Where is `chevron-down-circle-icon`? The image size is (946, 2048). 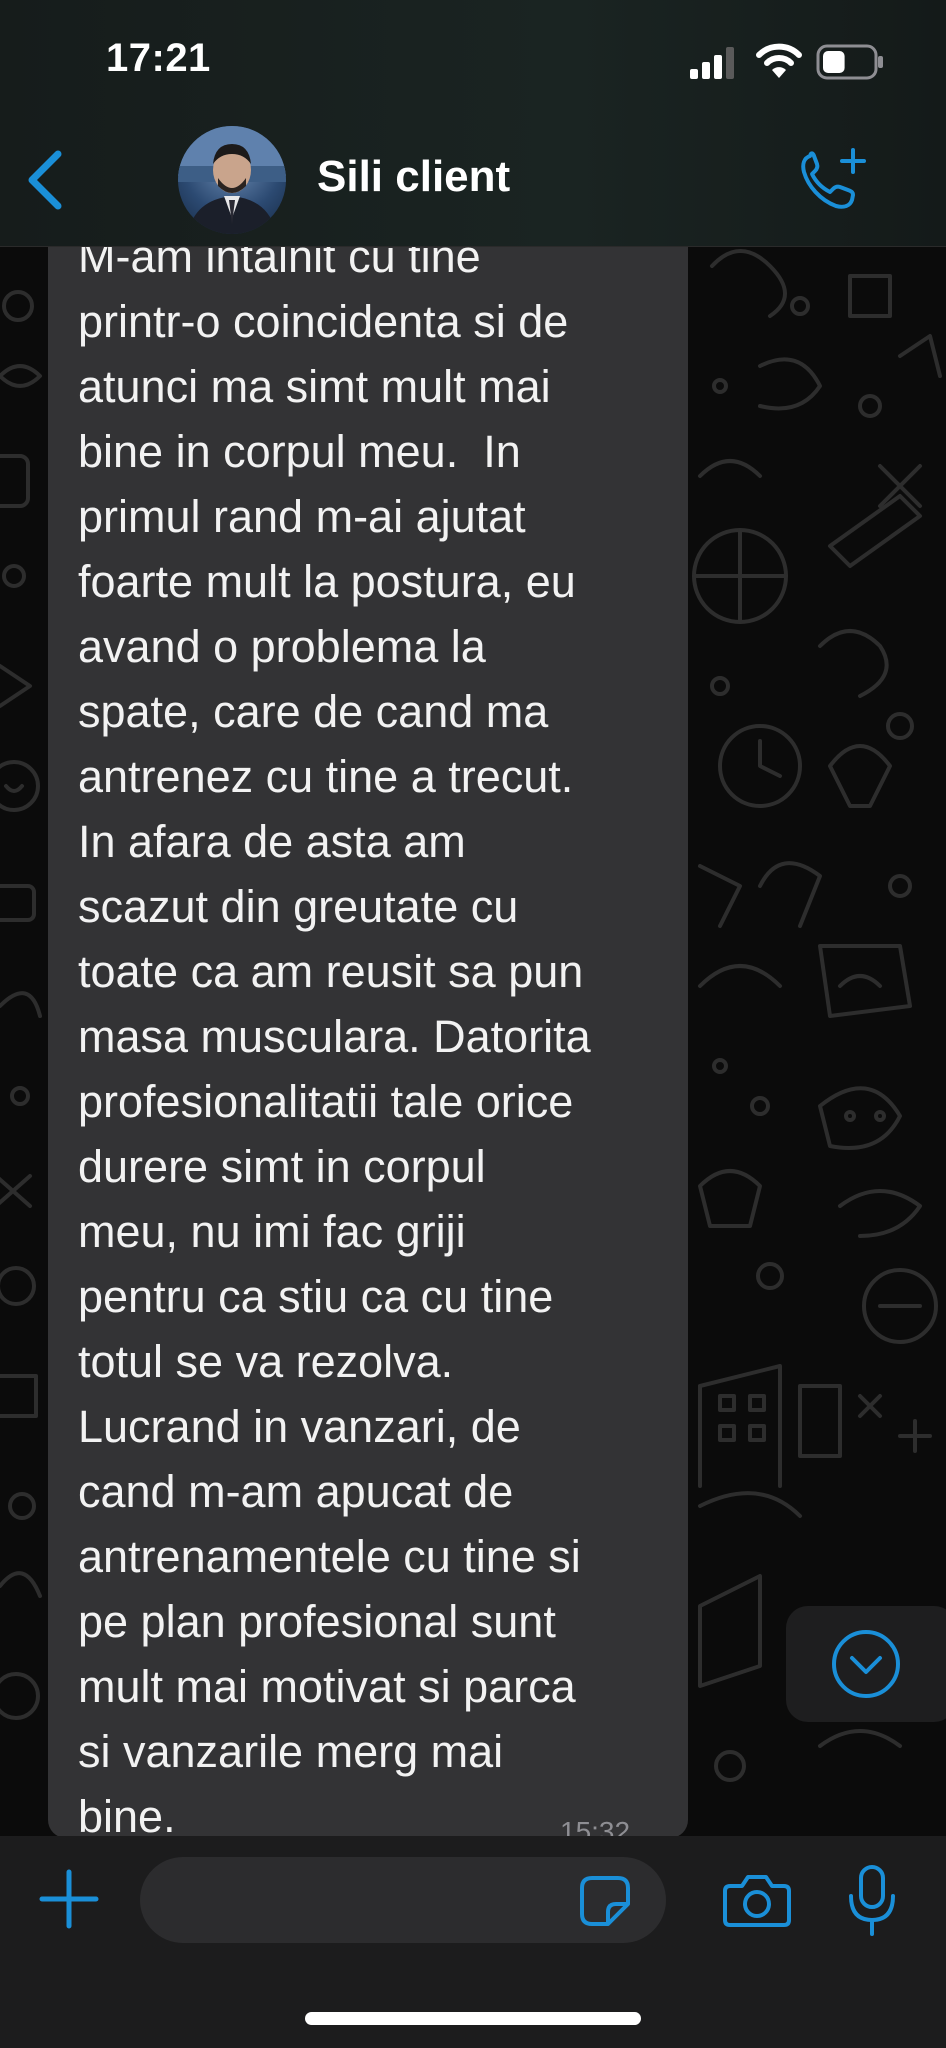 chevron-down-circle-icon is located at coordinates (866, 1664).